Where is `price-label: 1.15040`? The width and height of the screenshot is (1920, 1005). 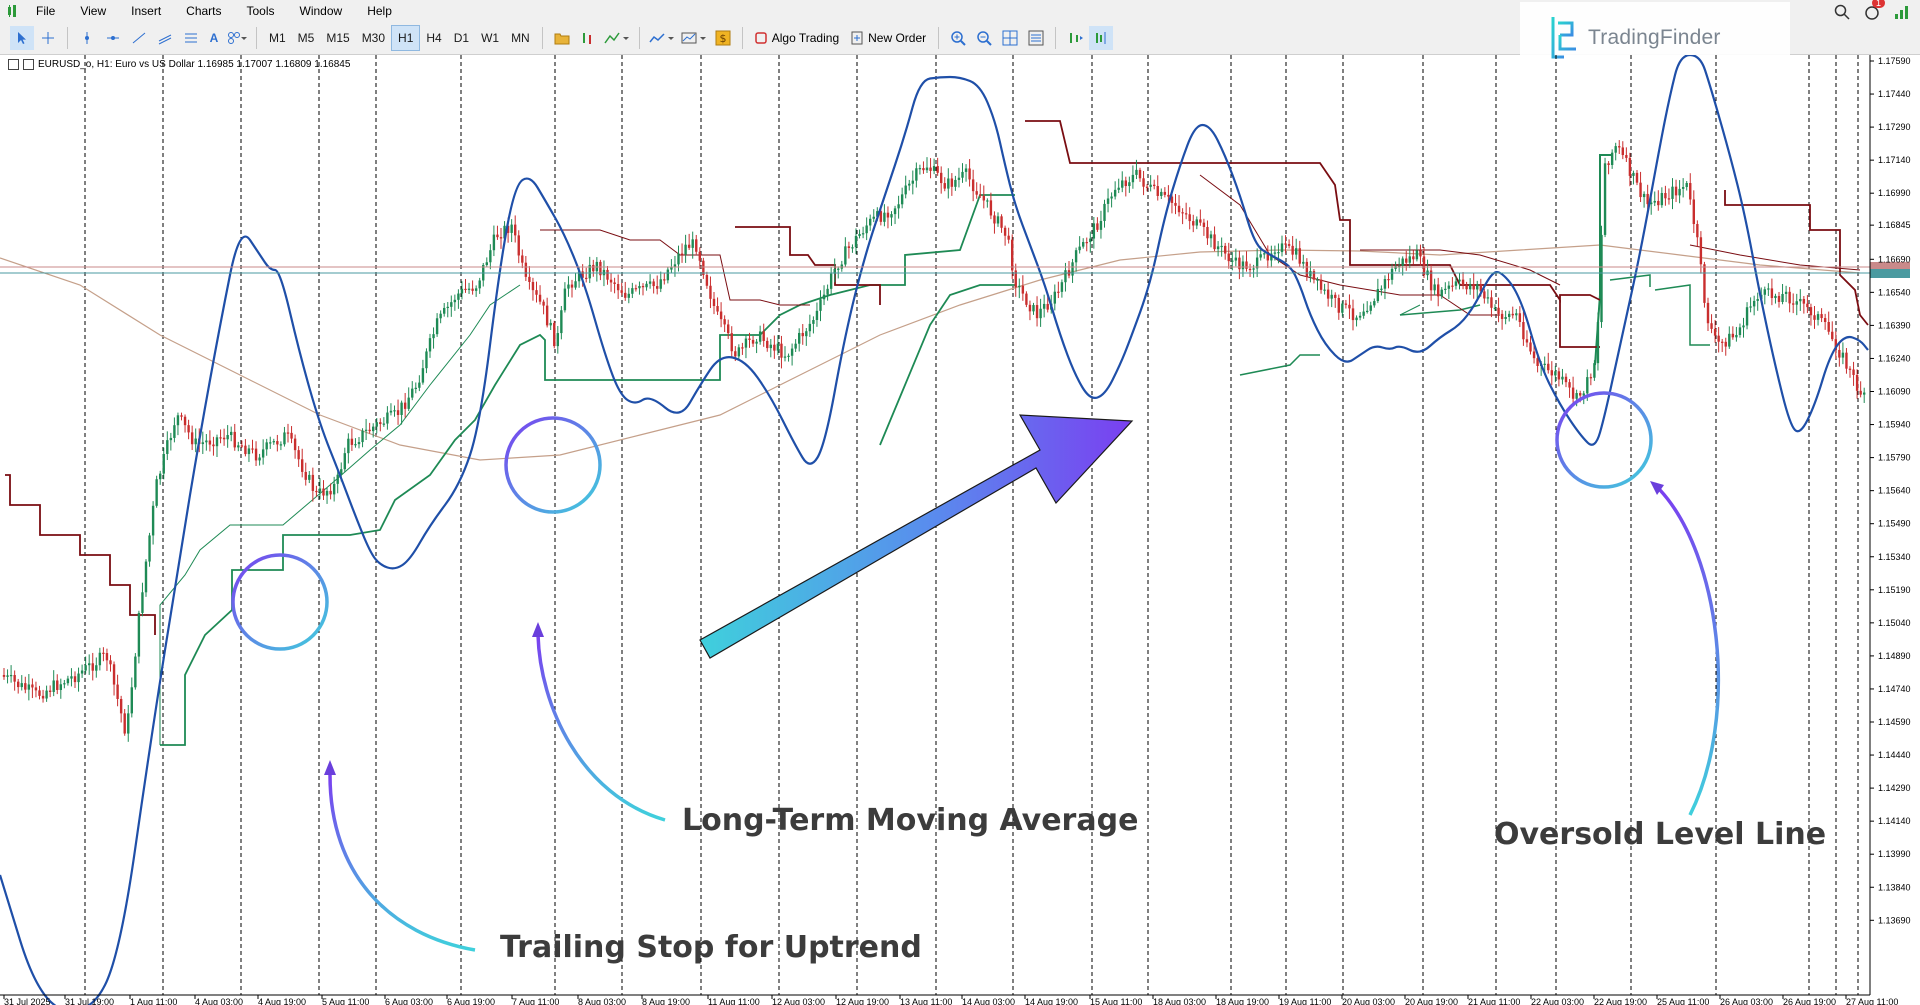
price-label: 1.15040 is located at coordinates (1894, 623).